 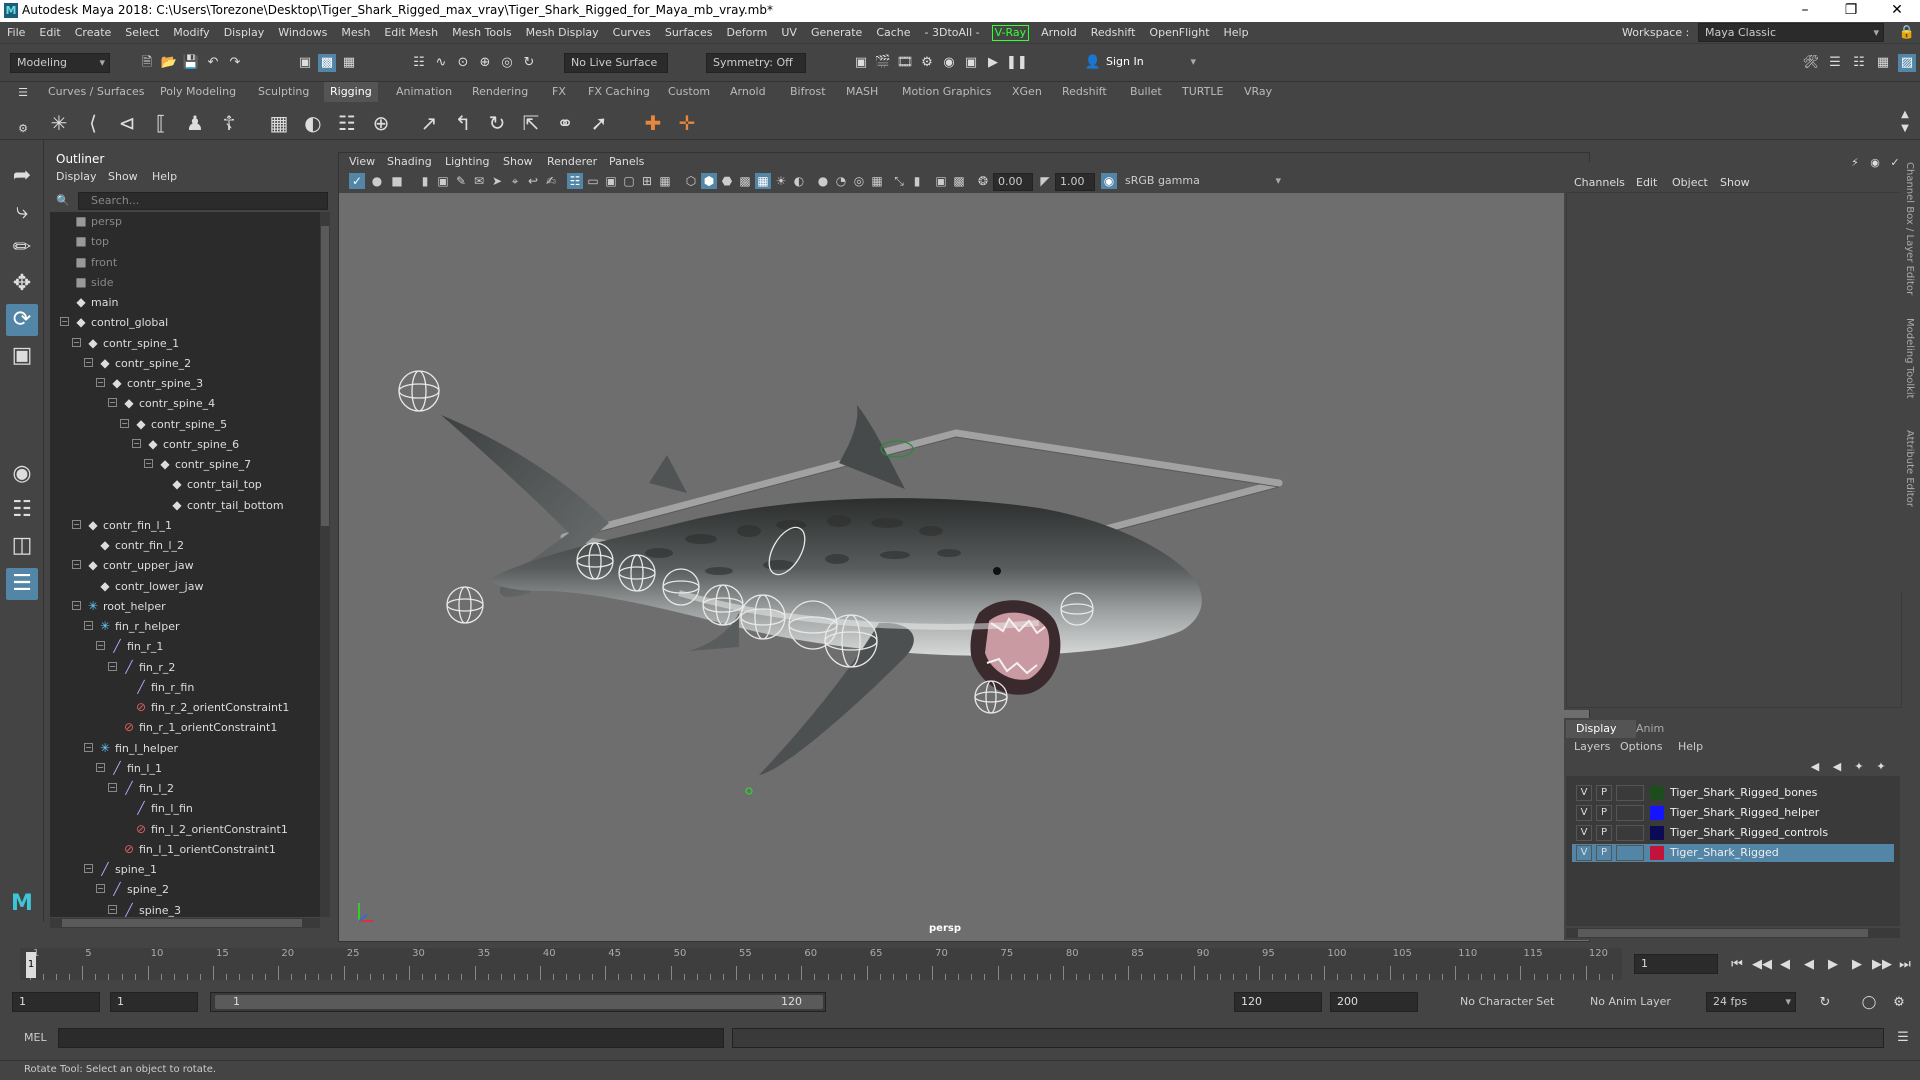 What do you see at coordinates (93, 123) in the screenshot?
I see `insert-joint-icon: ⟨` at bounding box center [93, 123].